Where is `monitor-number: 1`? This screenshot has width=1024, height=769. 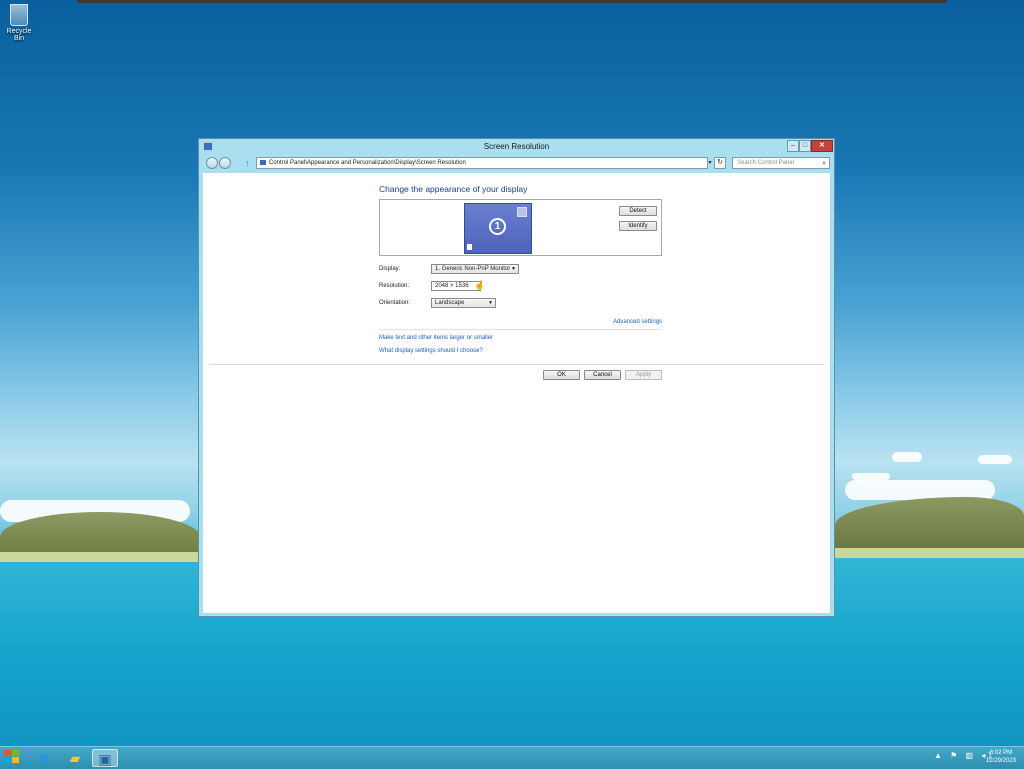
monitor-number: 1 is located at coordinates (497, 226).